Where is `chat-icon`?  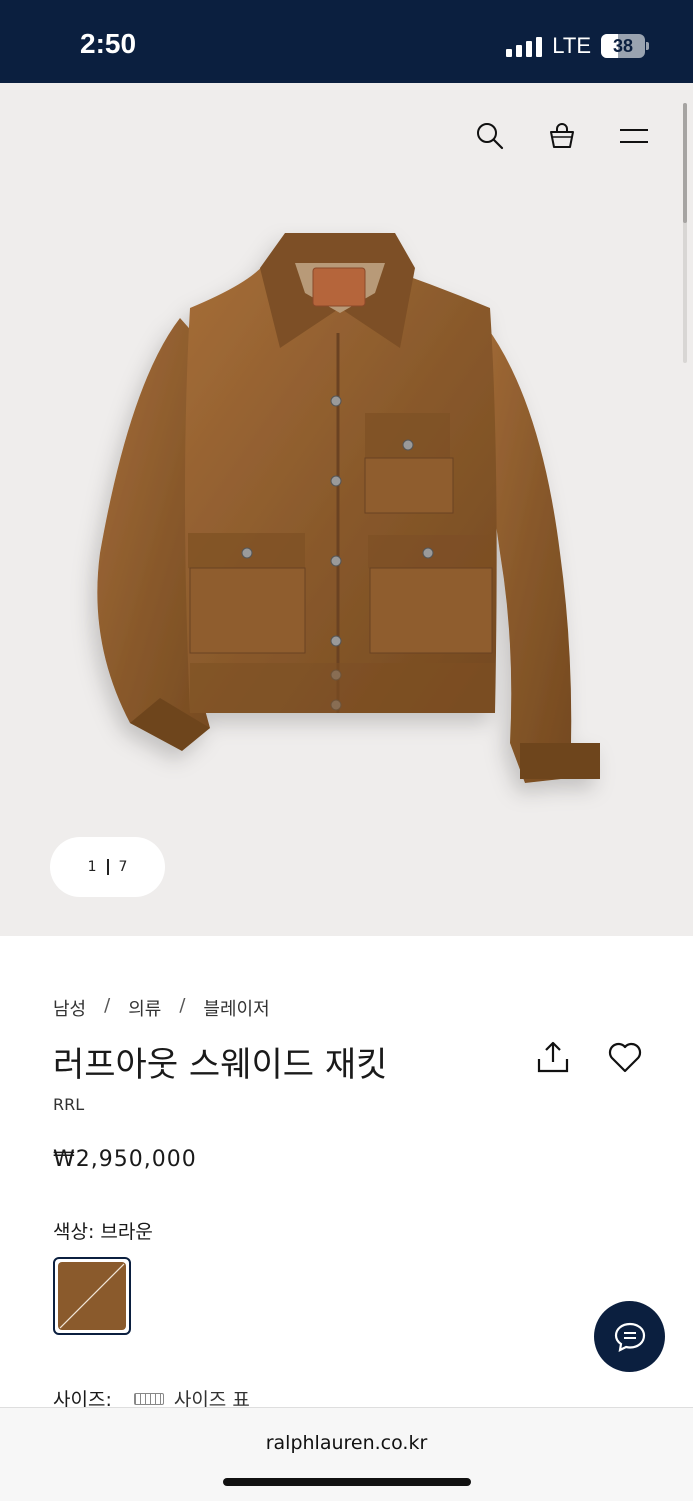 chat-icon is located at coordinates (629, 1337).